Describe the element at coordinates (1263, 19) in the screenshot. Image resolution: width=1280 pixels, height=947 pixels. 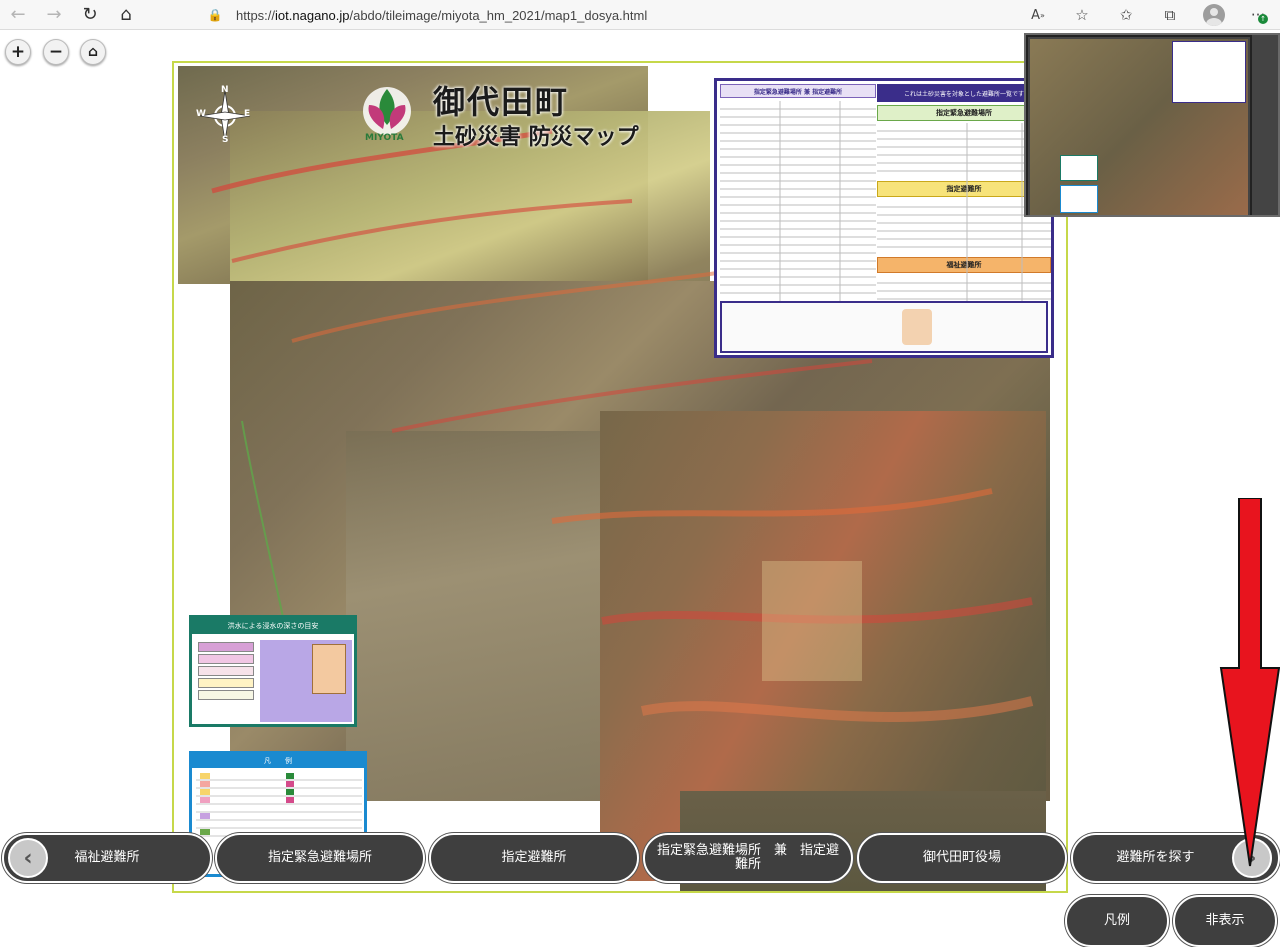
I see `update-badge-icon: ↑` at that location.